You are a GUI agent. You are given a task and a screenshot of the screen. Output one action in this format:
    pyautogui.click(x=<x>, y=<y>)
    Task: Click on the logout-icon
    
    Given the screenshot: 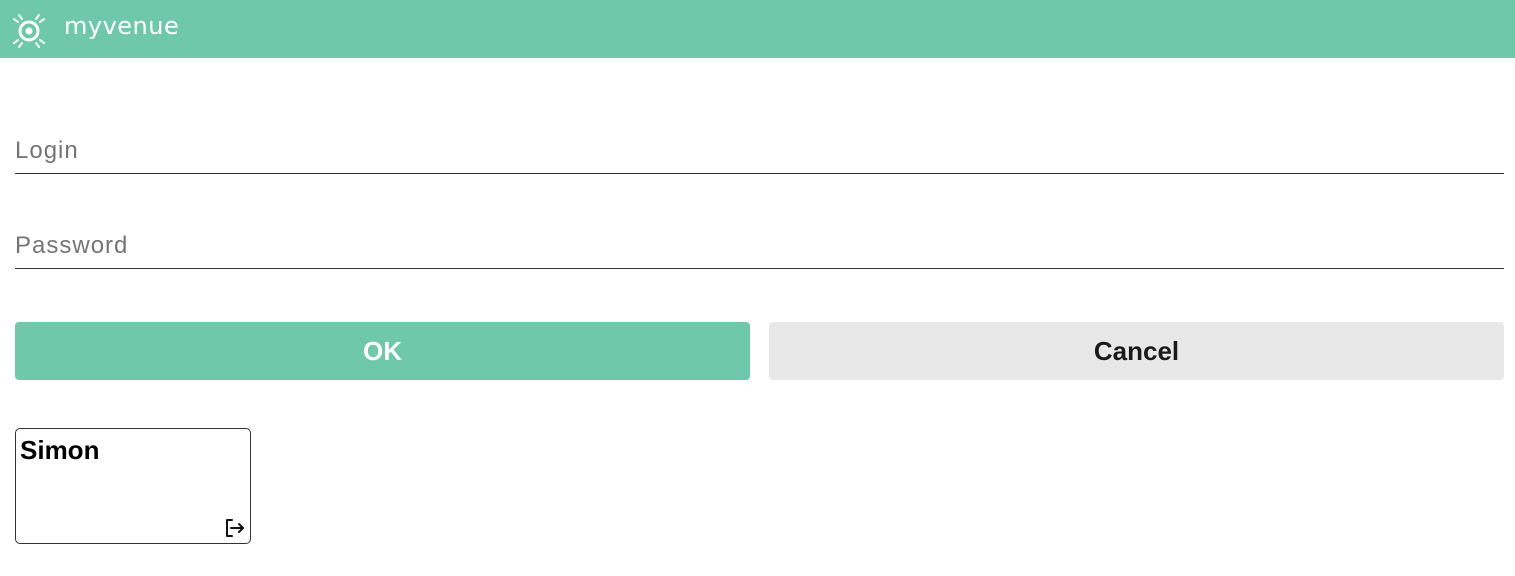 What is the action you would take?
    pyautogui.click(x=235, y=528)
    